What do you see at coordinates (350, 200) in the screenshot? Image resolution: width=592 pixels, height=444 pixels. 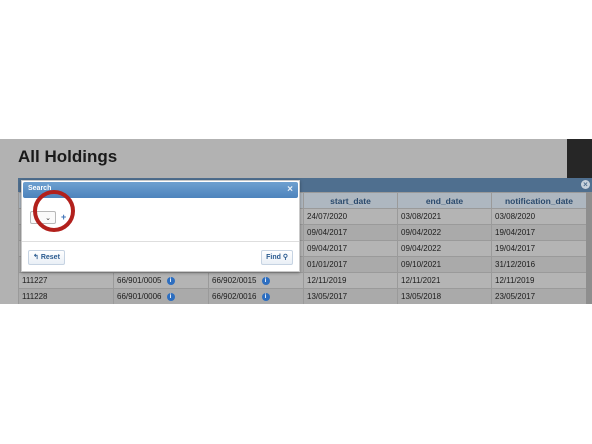 I see `column-header-start-date: start_date` at bounding box center [350, 200].